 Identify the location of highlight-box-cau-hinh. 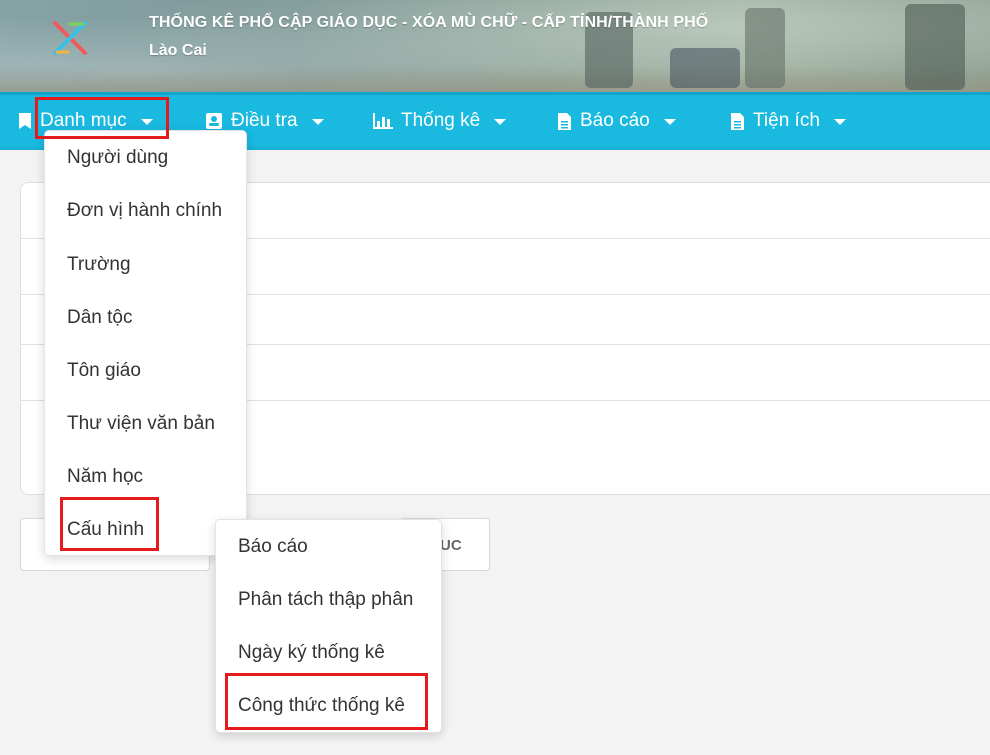
(109, 524).